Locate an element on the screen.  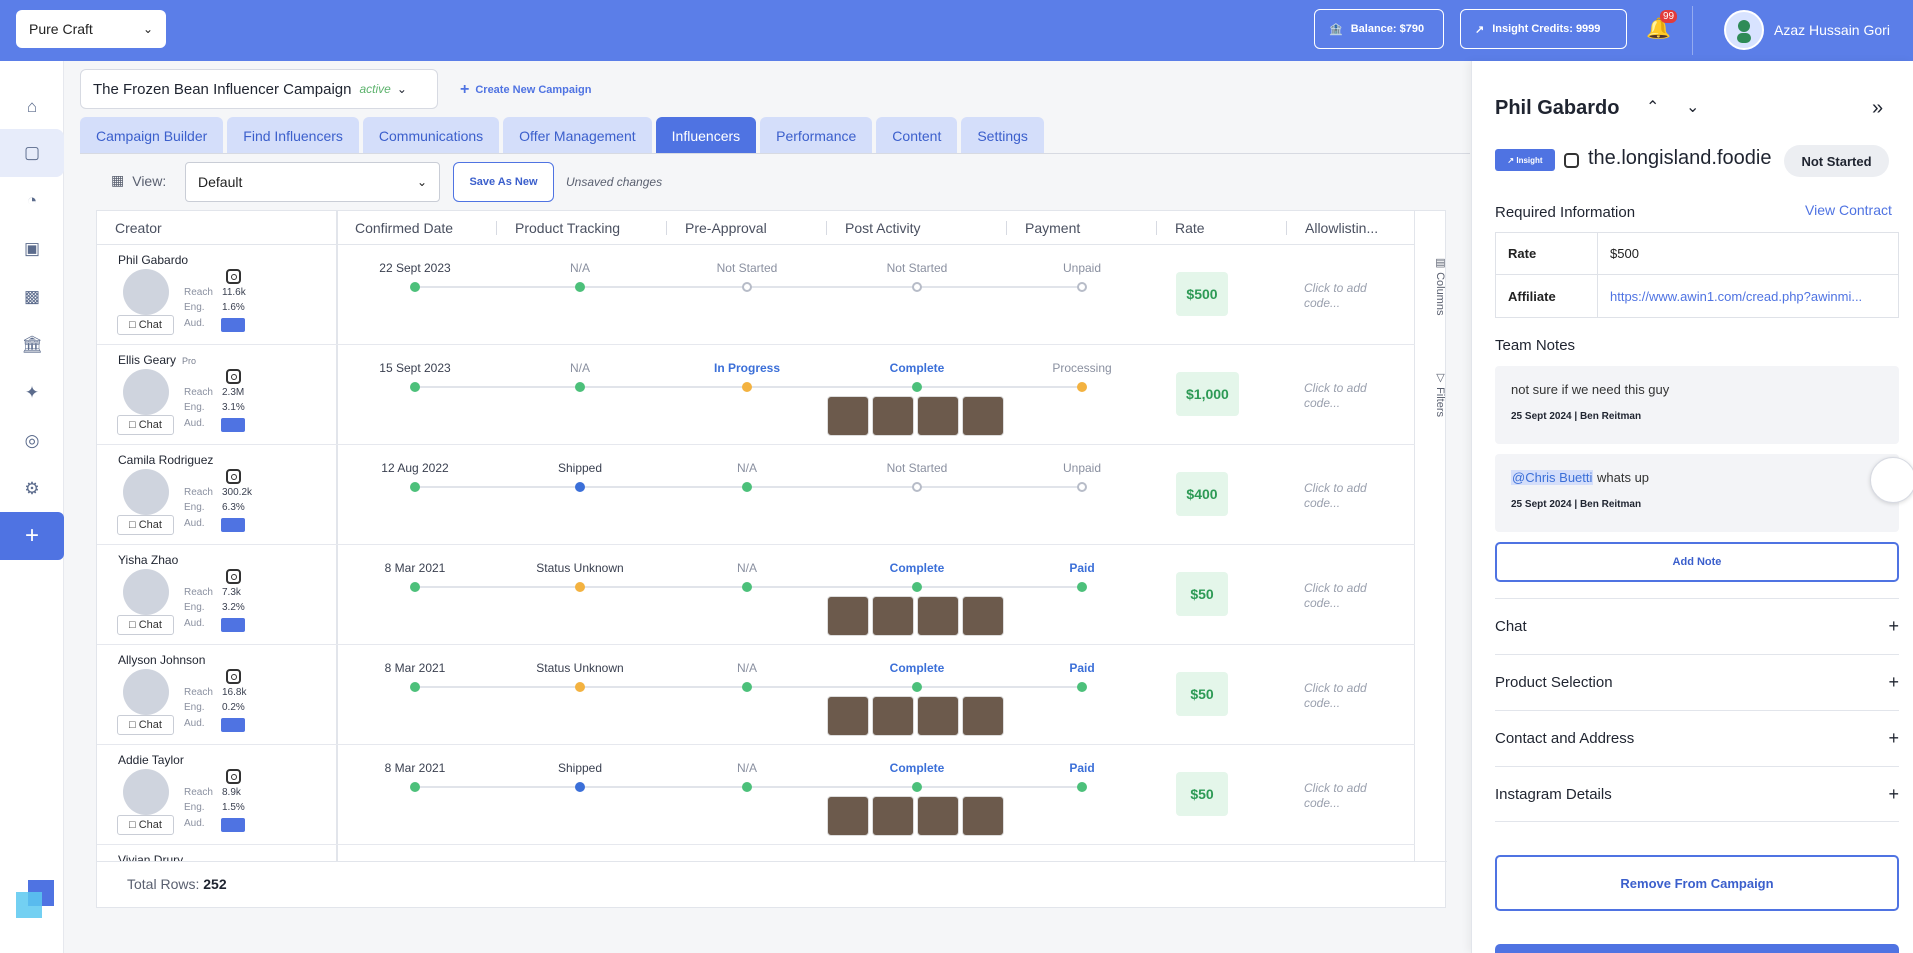
creator-name: Ellis Geary Pro is located at coordinates (157, 360).